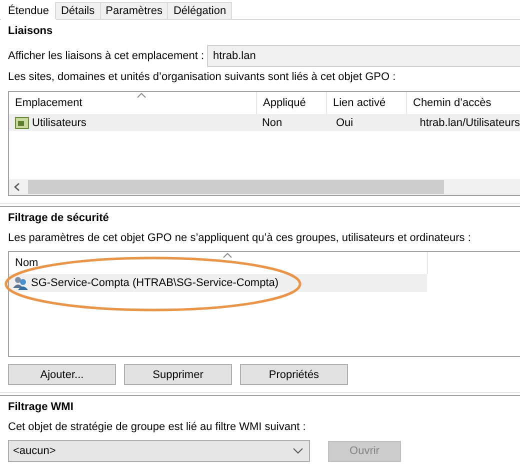  Describe the element at coordinates (31, 32) in the screenshot. I see `section-title: Liaisons` at that location.